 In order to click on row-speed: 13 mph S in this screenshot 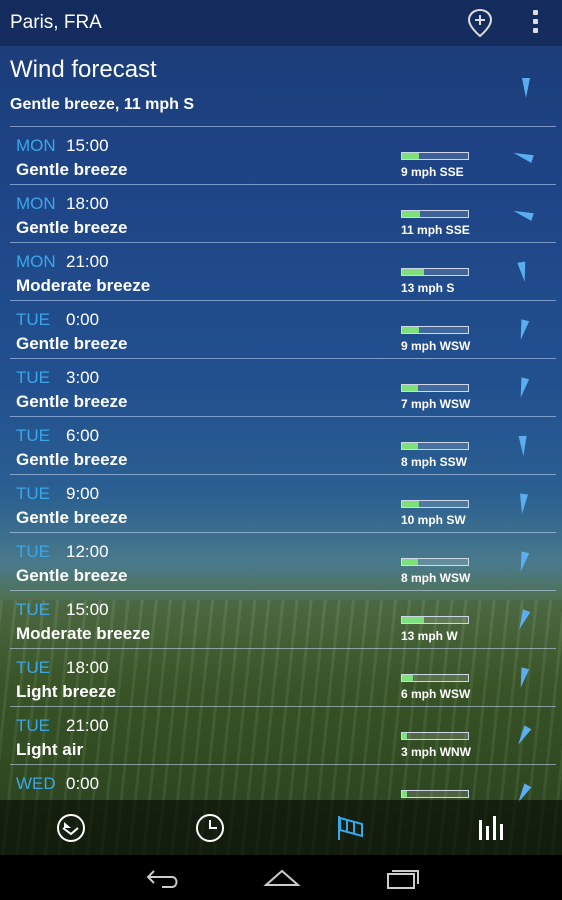, I will do `click(428, 288)`.